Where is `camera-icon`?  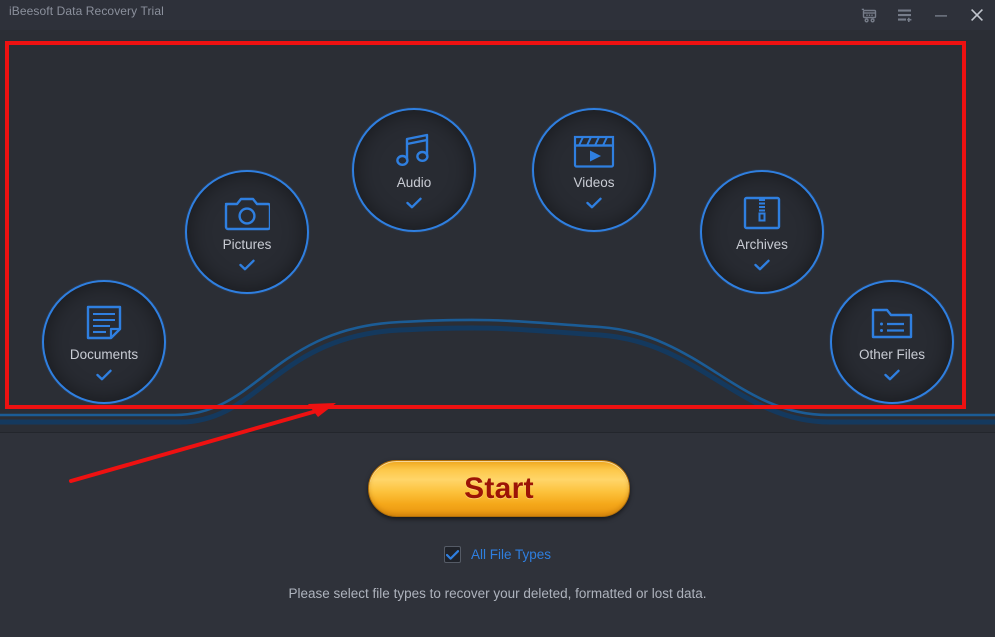
camera-icon is located at coordinates (247, 213).